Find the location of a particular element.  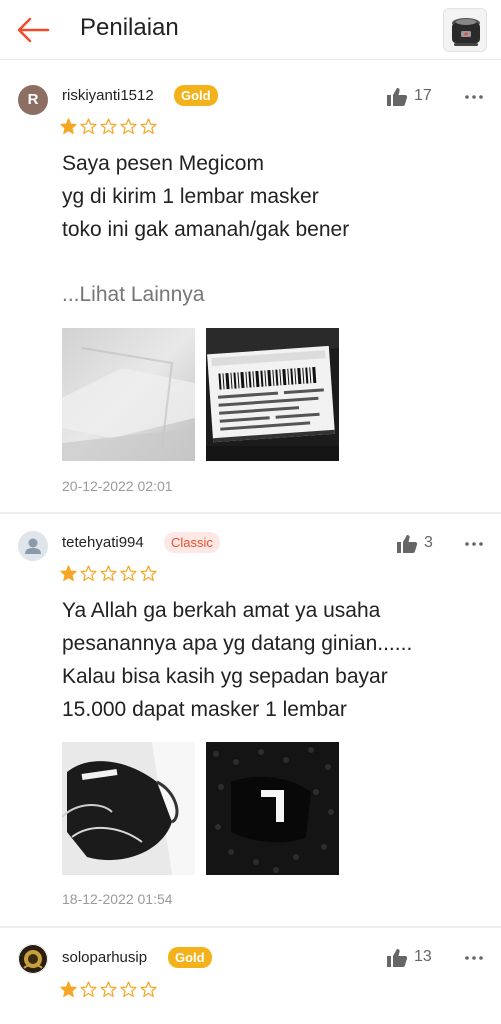

review-text-line: yg di kirim 1 lembar masker is located at coordinates (190, 196).